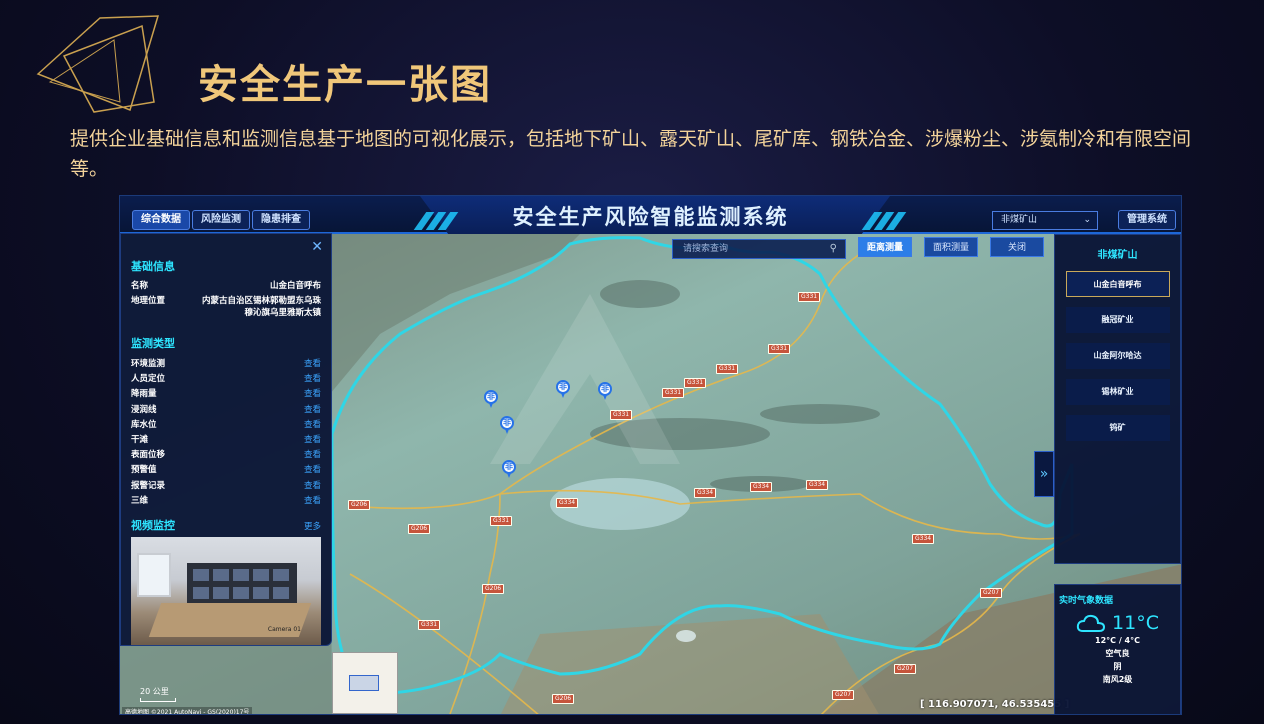 The width and height of the screenshot is (1264, 724). I want to click on monitor-type-row: 环境监测 查看, so click(226, 364).